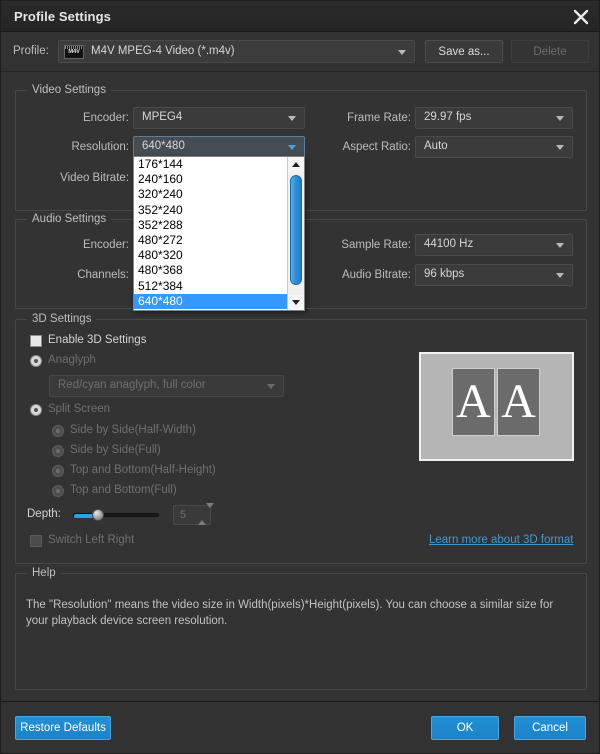 This screenshot has width=600, height=754. I want to click on anaglyph-mode-value: Red/cyan anaglyph, full color, so click(132, 385).